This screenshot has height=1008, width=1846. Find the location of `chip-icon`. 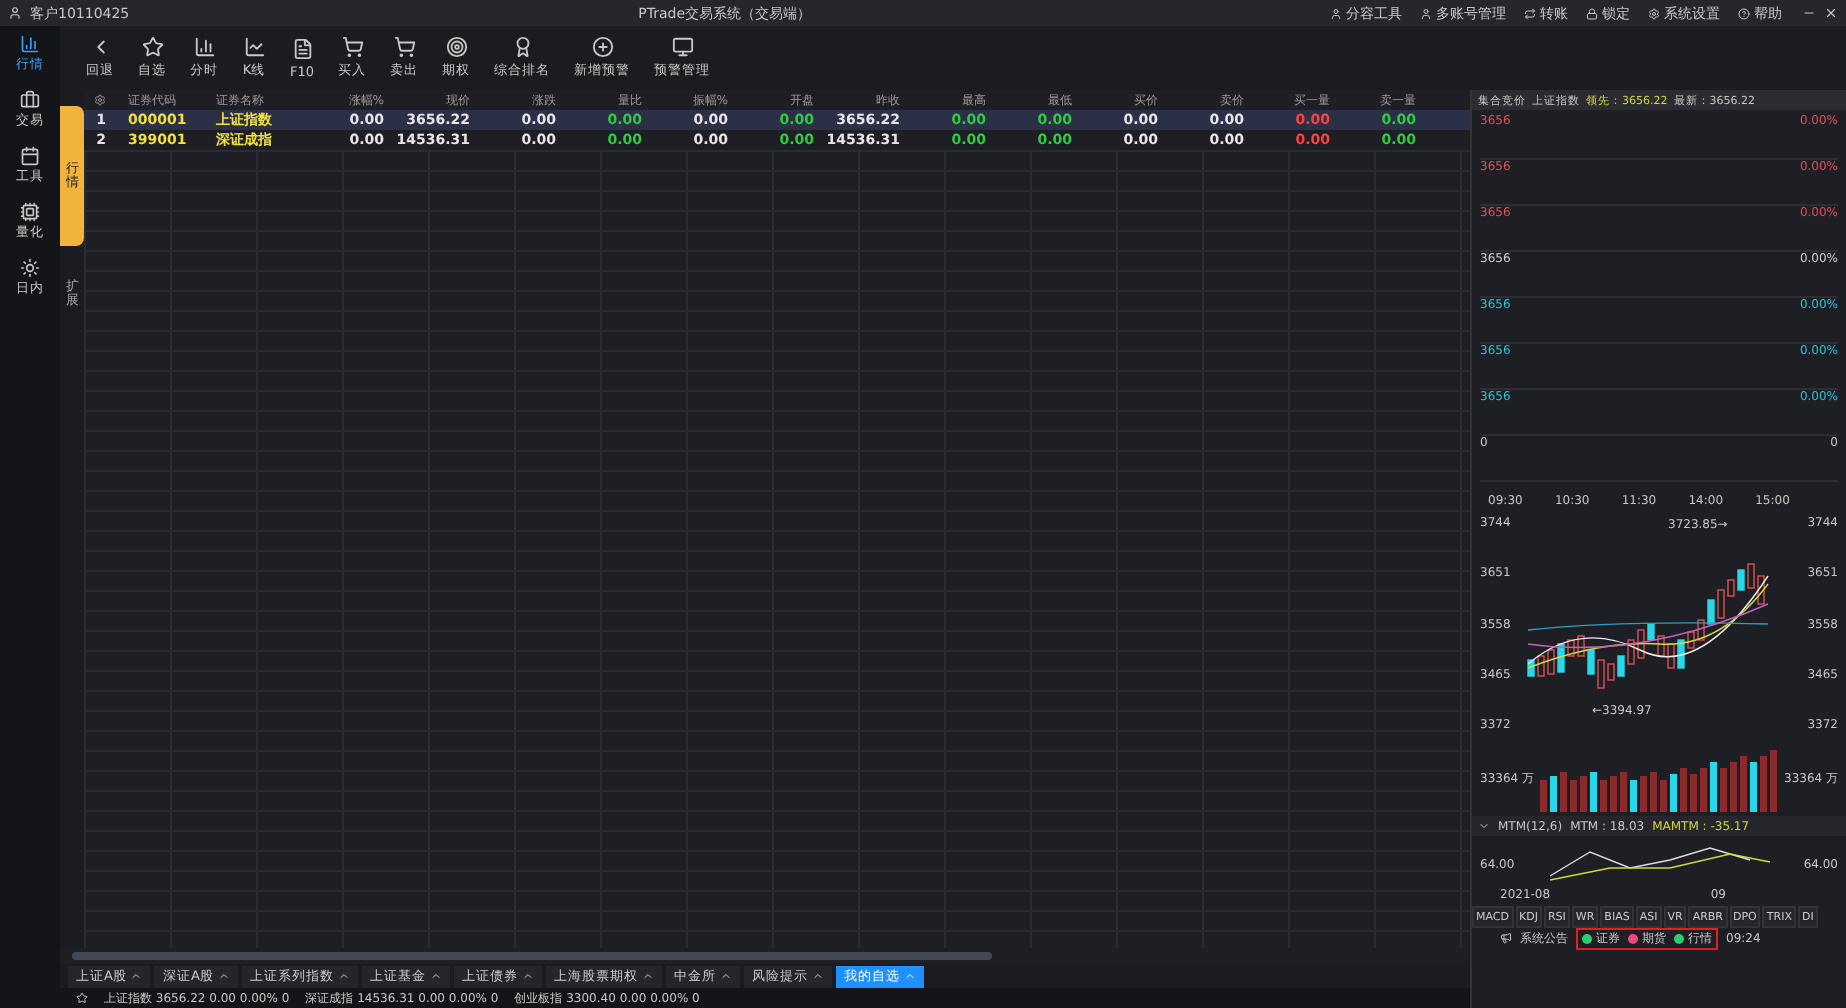

chip-icon is located at coordinates (30, 212).